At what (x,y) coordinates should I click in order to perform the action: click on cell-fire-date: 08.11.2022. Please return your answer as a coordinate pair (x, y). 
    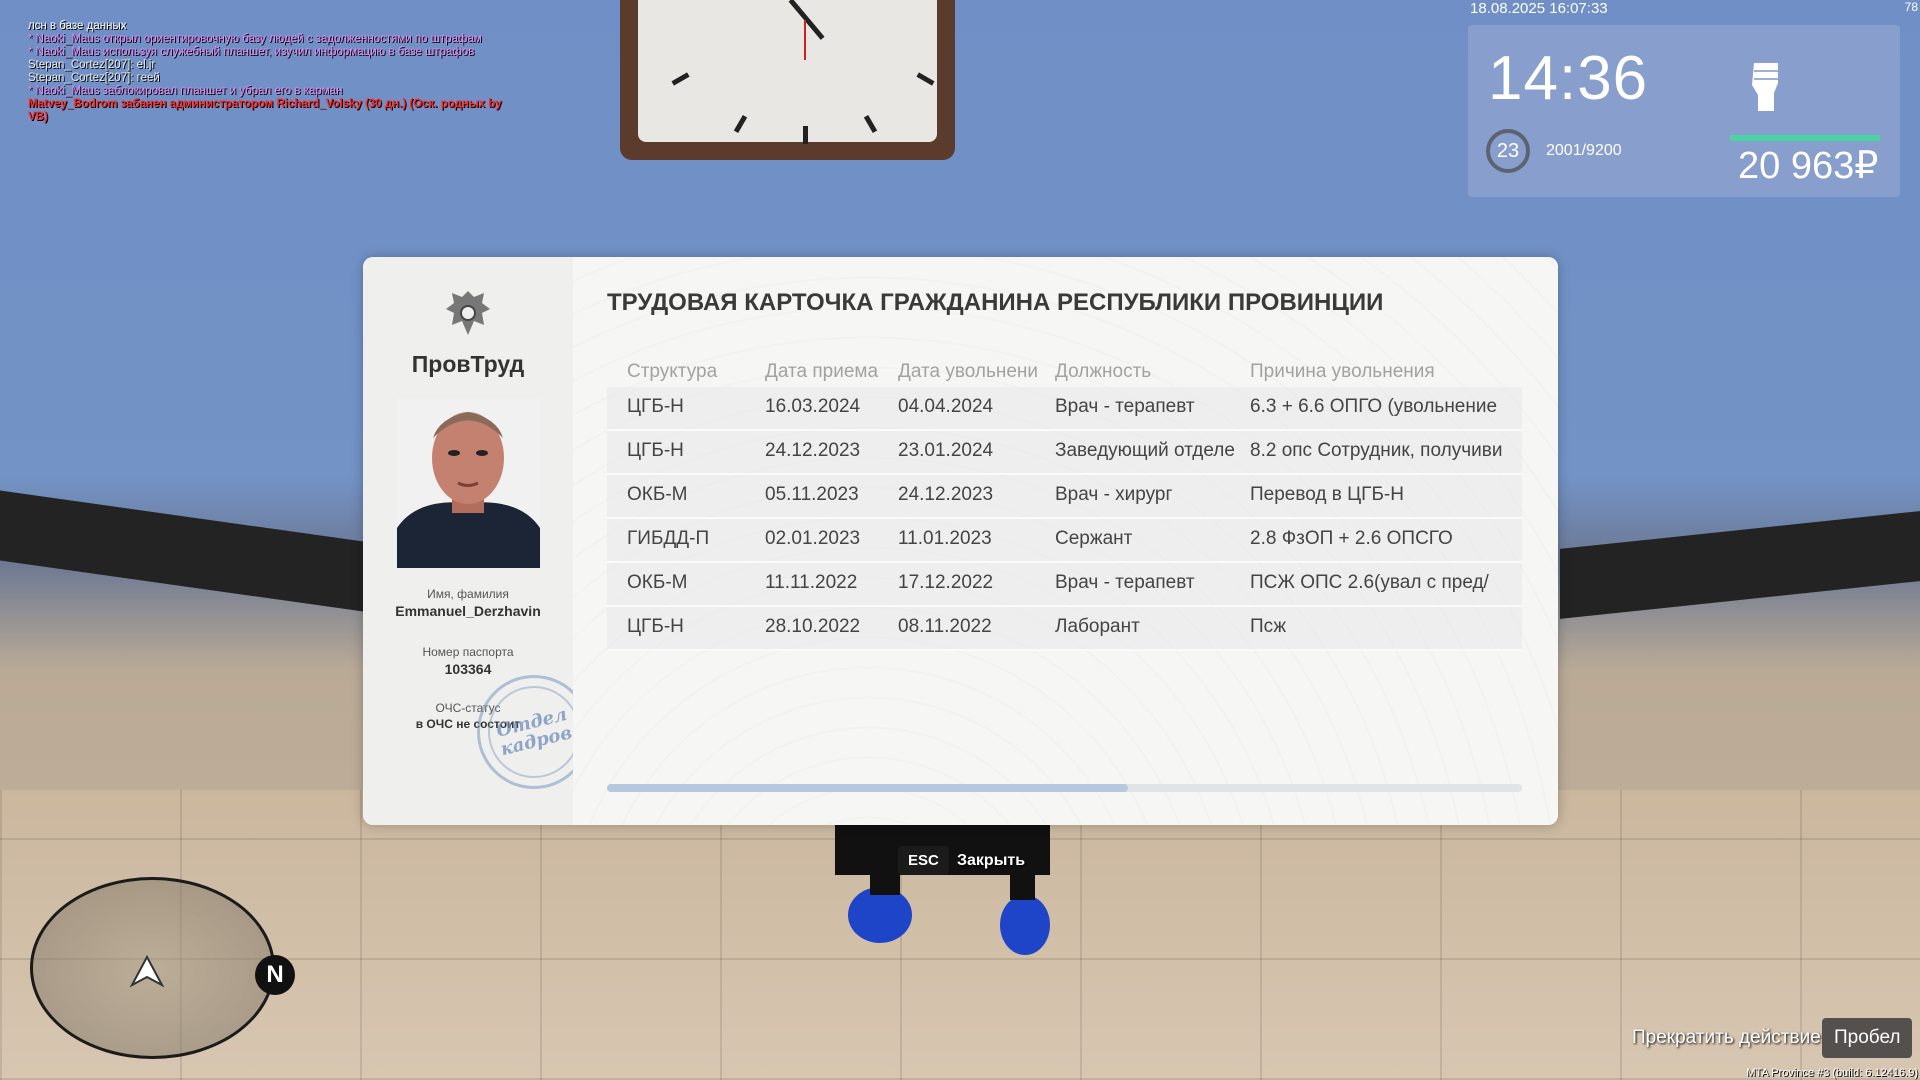
    Looking at the image, I should click on (945, 626).